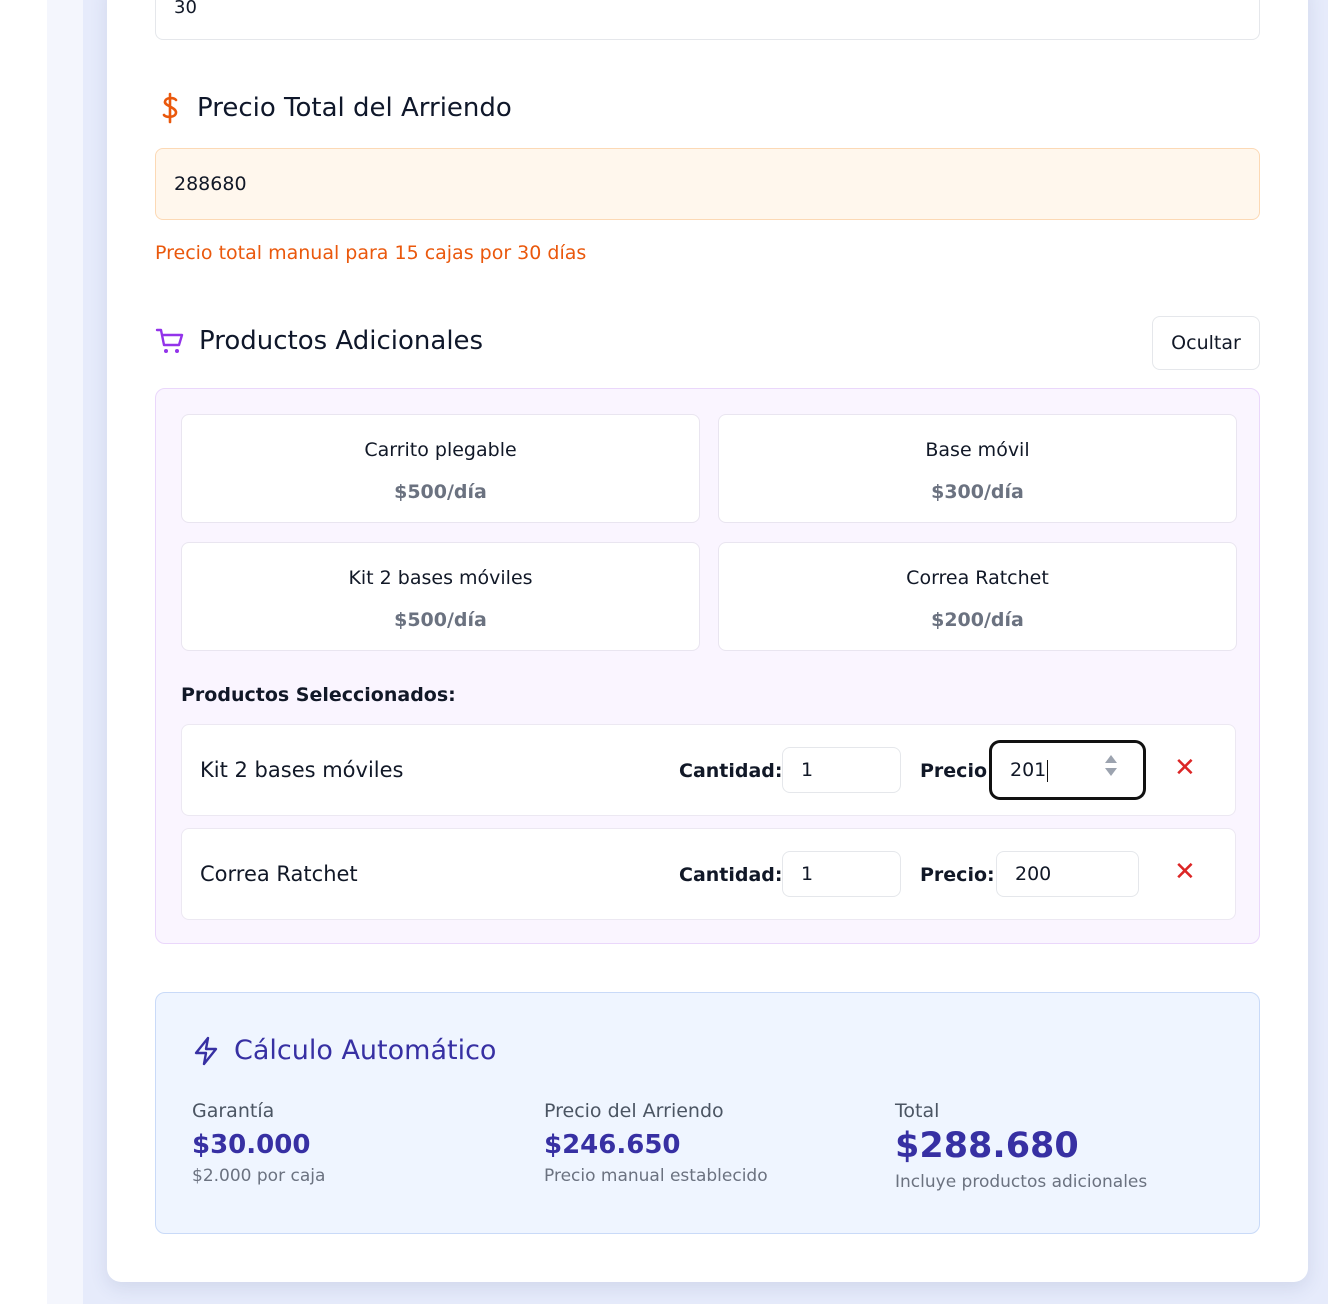 Image resolution: width=1328 pixels, height=1304 pixels. What do you see at coordinates (23, 652) in the screenshot?
I see `left-background` at bounding box center [23, 652].